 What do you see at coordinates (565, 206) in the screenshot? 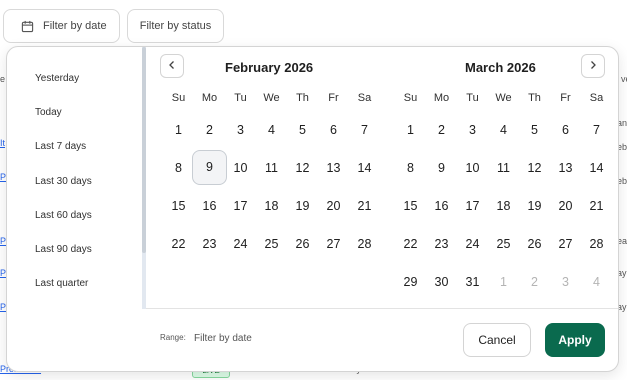
I see `mar-day-20: 20` at bounding box center [565, 206].